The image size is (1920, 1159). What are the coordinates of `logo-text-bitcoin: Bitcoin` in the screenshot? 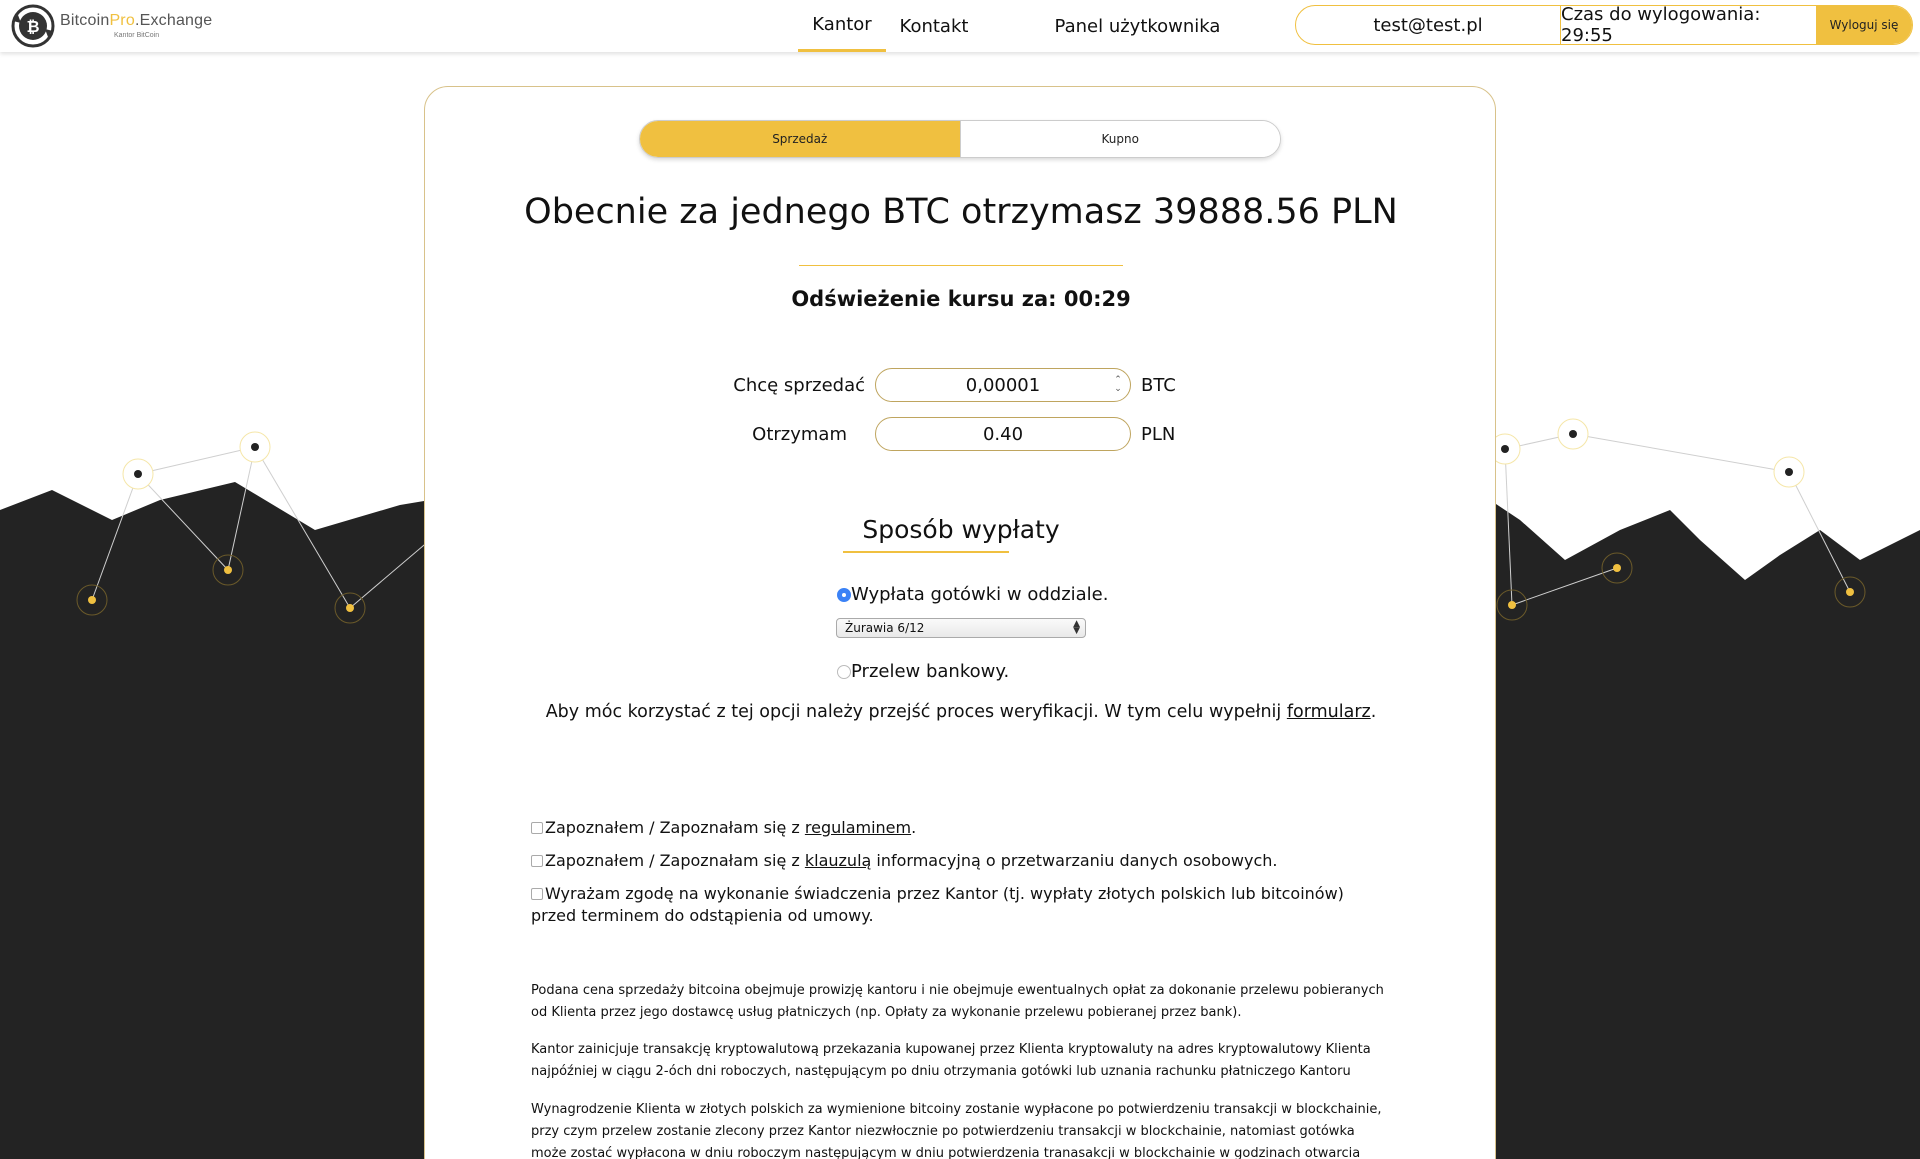 It's located at (85, 20).